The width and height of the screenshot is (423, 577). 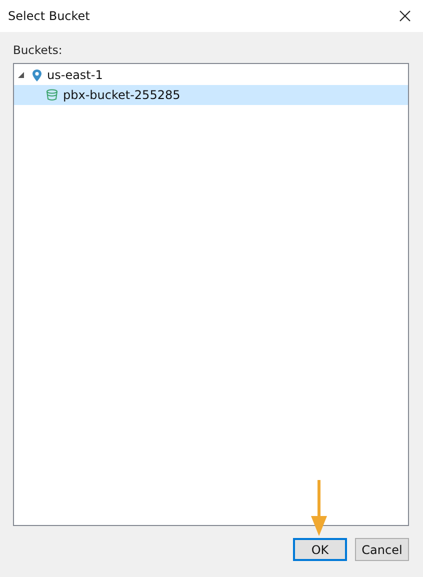 What do you see at coordinates (405, 16) in the screenshot?
I see `close-icon` at bounding box center [405, 16].